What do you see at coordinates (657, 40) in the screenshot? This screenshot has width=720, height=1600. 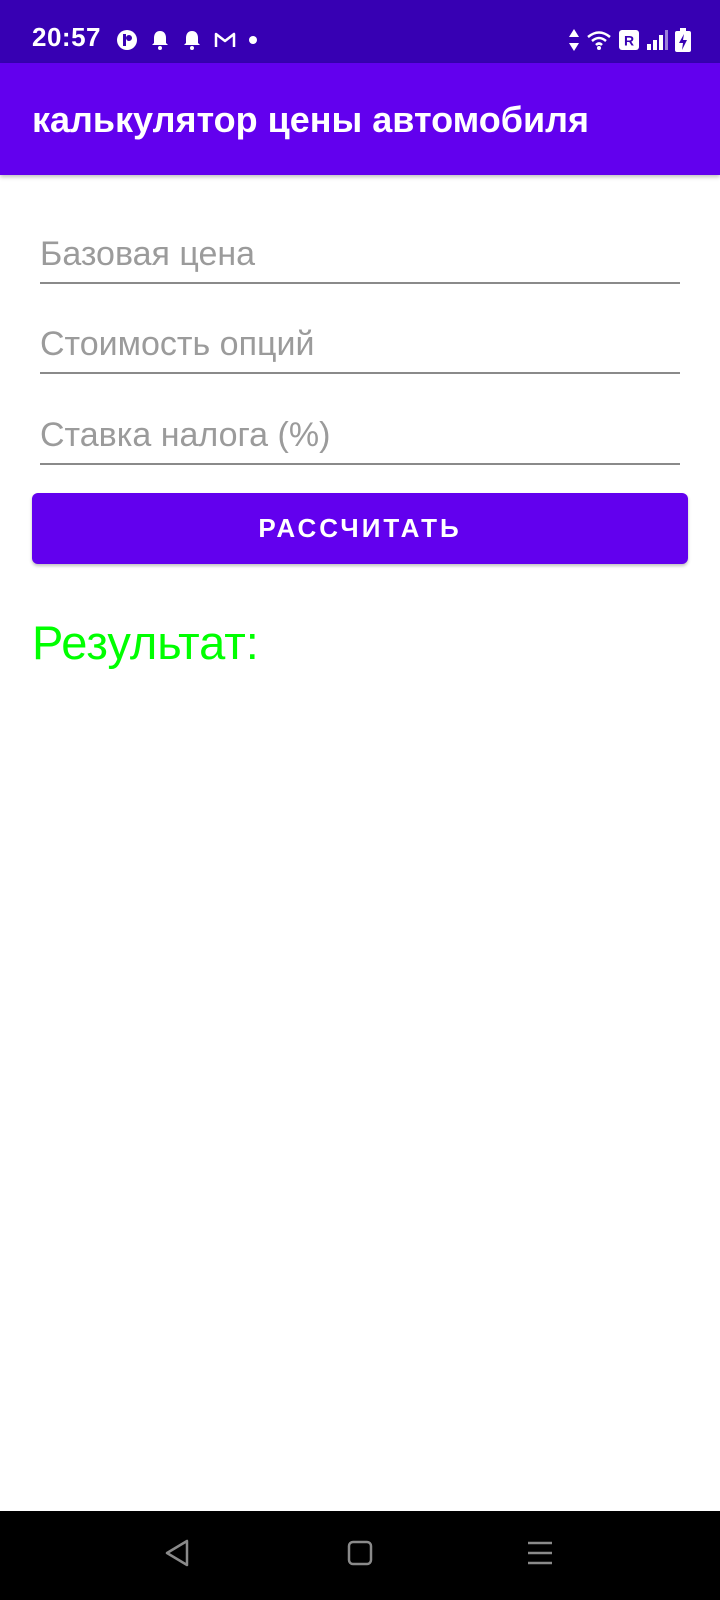 I see `signal-icon` at bounding box center [657, 40].